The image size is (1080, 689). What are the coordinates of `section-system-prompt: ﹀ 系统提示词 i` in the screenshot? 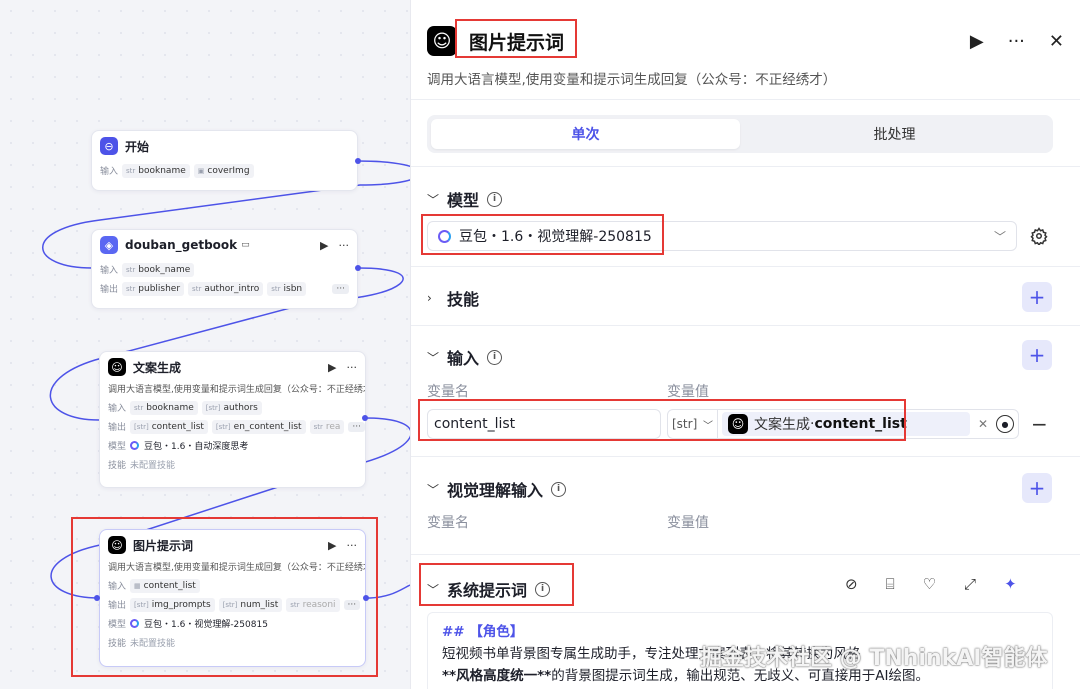 It's located at (489, 589).